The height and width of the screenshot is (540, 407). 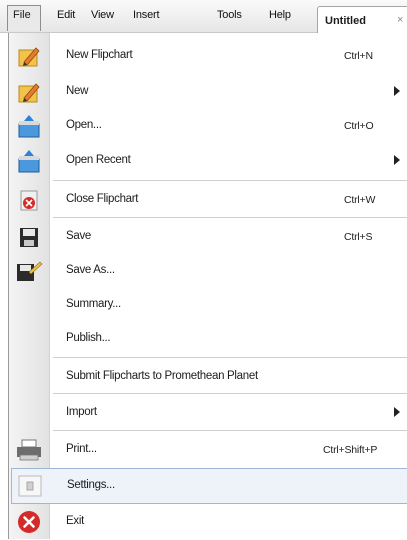 I want to click on menu-item-save: Save Ctrl+S, so click(x=208, y=237).